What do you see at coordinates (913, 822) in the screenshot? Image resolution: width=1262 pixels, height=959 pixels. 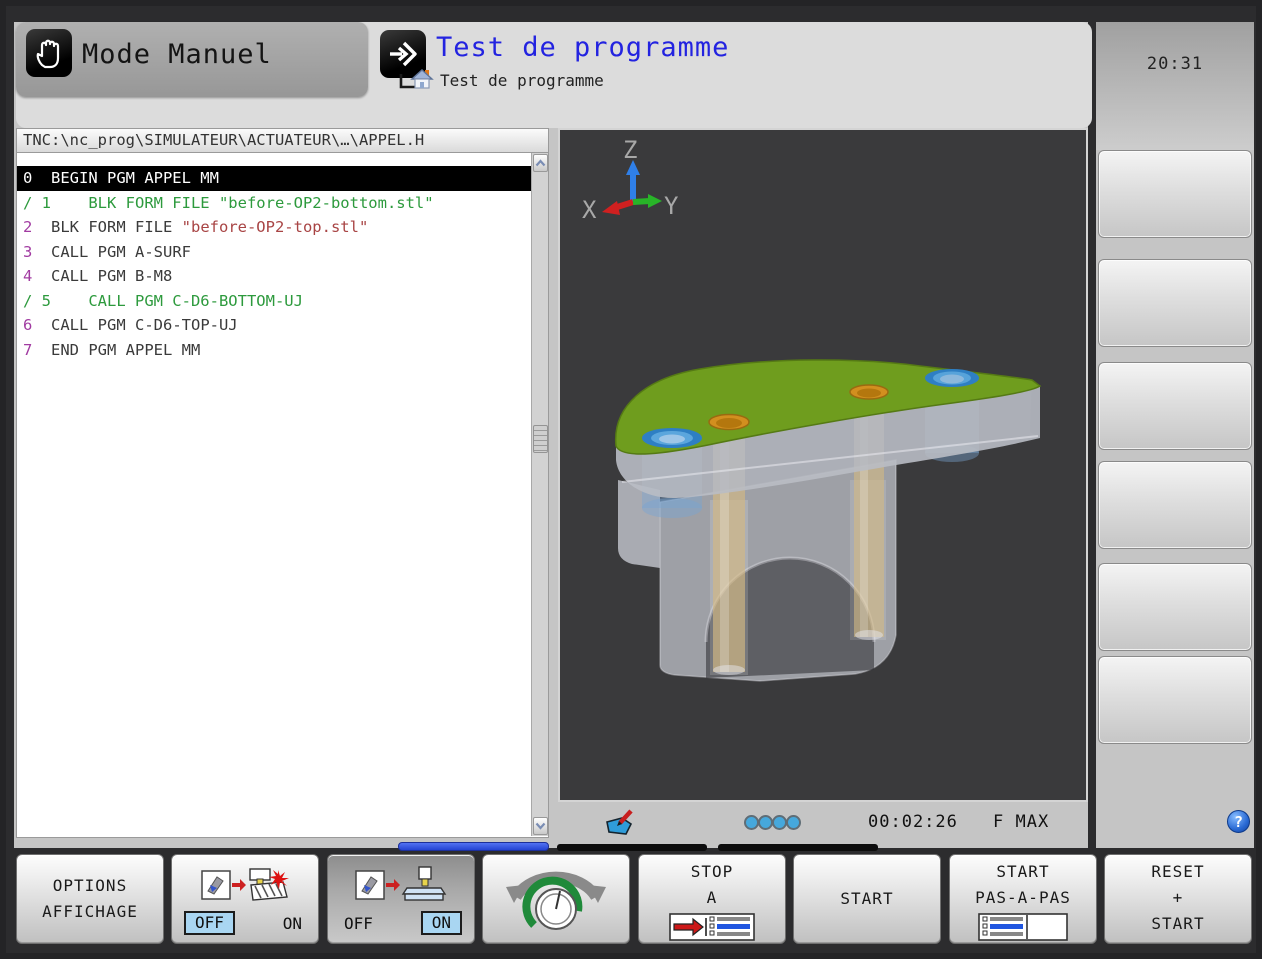 I see `simulation-time: 00:02:26` at bounding box center [913, 822].